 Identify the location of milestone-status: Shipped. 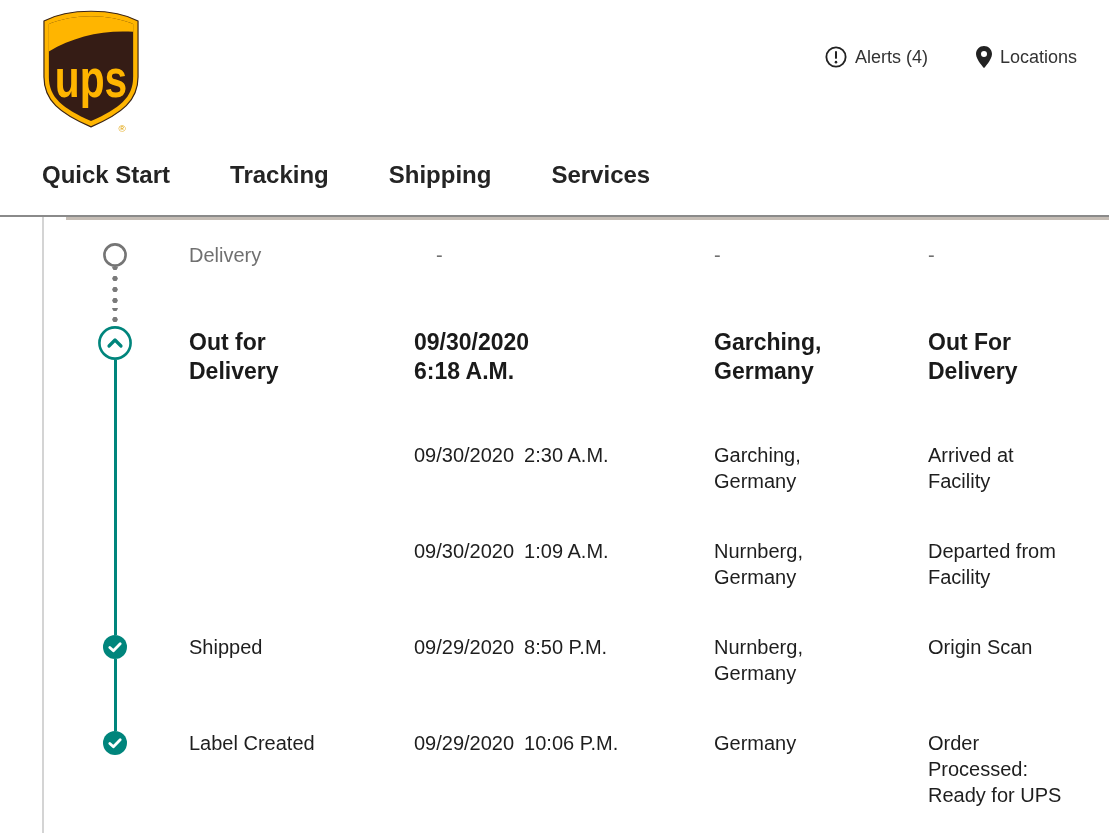
(226, 647).